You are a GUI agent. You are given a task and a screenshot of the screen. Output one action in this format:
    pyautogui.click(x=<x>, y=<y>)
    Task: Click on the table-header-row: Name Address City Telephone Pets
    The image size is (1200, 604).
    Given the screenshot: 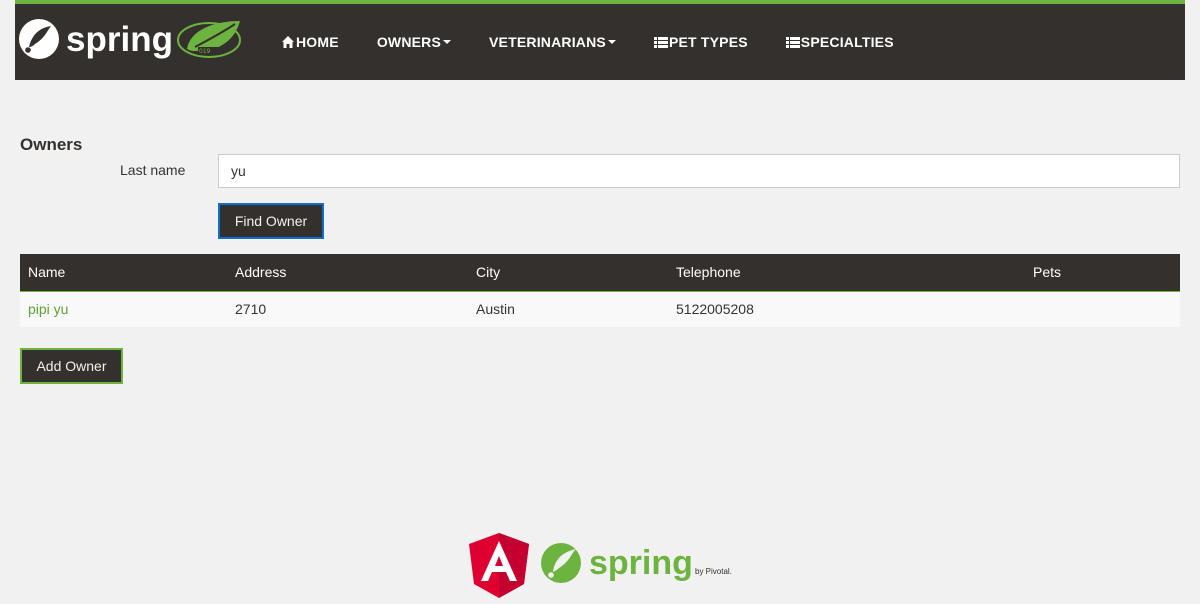 What is the action you would take?
    pyautogui.click(x=600, y=273)
    